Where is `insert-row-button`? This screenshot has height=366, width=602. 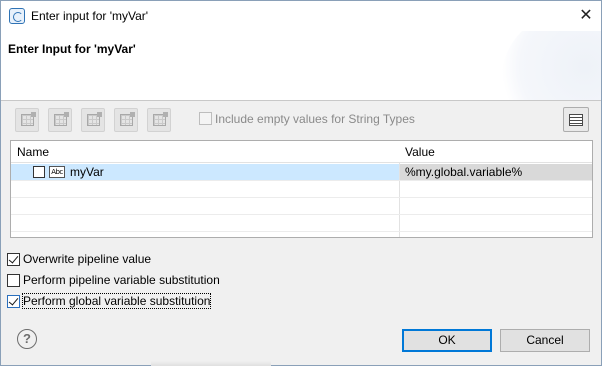 insert-row-button is located at coordinates (60, 120).